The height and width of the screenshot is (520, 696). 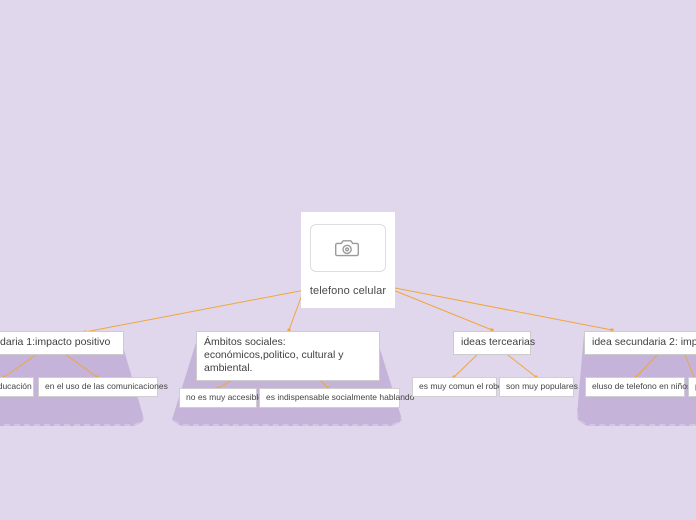 I want to click on root-node: telefono celular, so click(x=348, y=260).